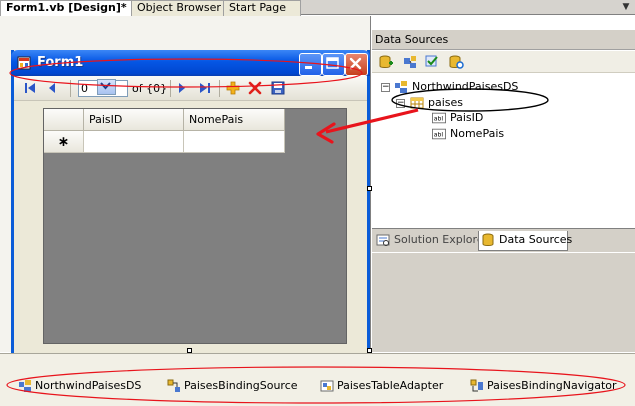 Image resolution: width=635 pixels, height=406 pixels. What do you see at coordinates (536, 239) in the screenshot?
I see `tab-data-sources-label: Data Sources` at bounding box center [536, 239].